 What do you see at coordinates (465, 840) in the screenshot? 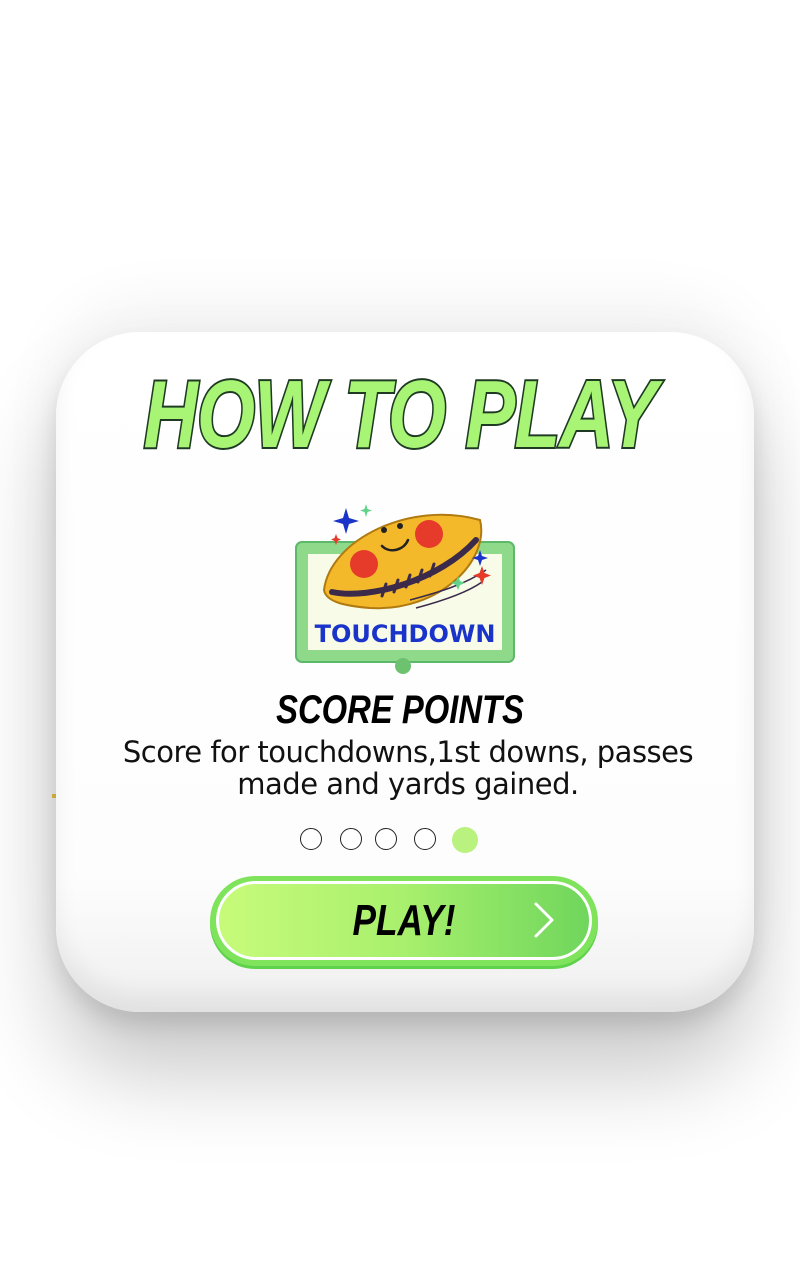
I see `pagination-dot-5-active` at bounding box center [465, 840].